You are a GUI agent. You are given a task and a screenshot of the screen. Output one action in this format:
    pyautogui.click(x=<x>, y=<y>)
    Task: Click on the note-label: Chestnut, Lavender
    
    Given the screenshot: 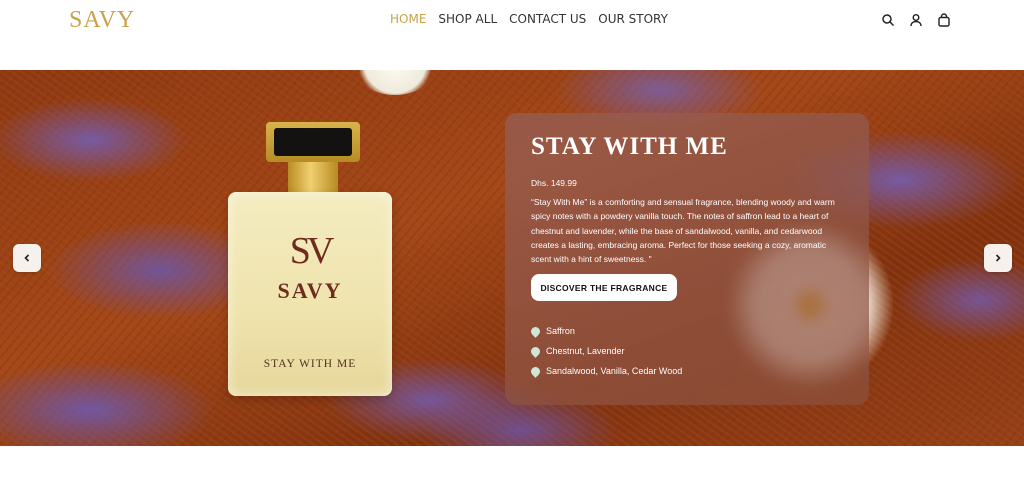 What is the action you would take?
    pyautogui.click(x=585, y=351)
    